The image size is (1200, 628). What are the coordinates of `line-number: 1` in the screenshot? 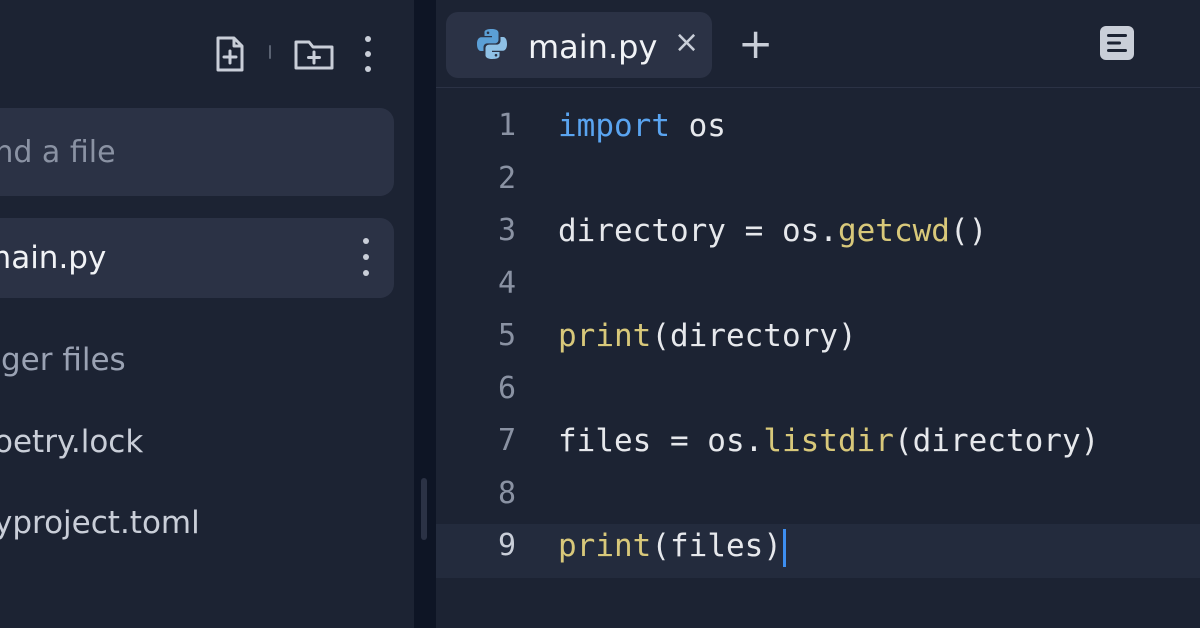 It's located at (506, 125).